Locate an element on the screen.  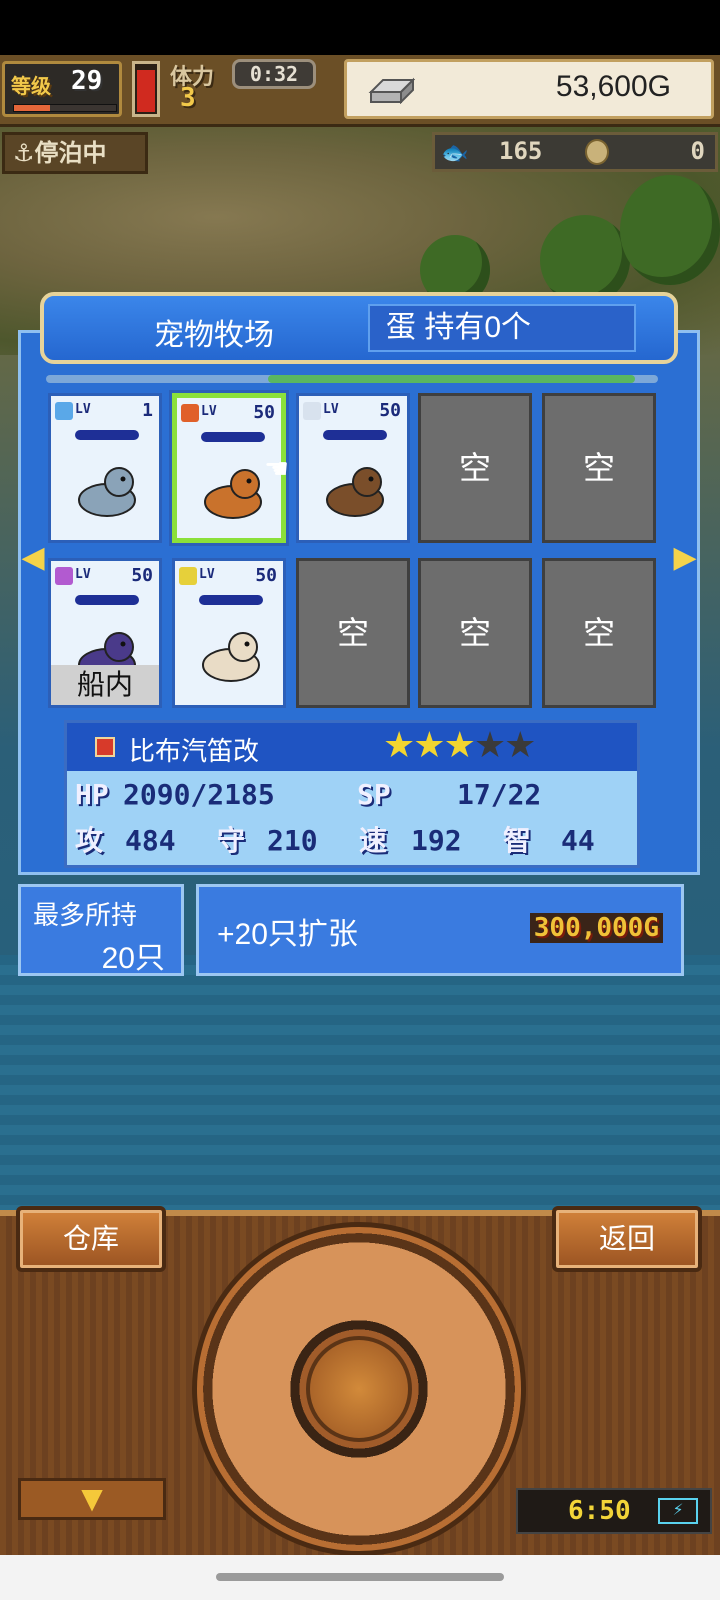
menu-down-button: ▼ is located at coordinates (92, 1499).